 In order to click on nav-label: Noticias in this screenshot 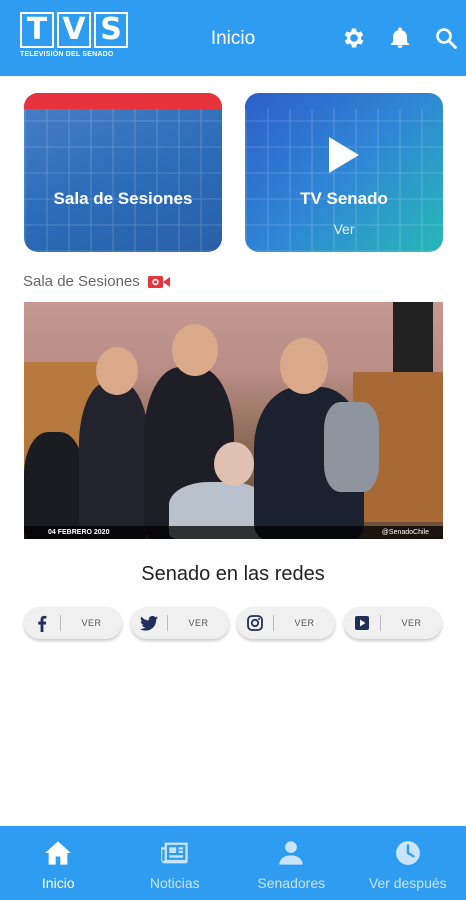, I will do `click(174, 883)`.